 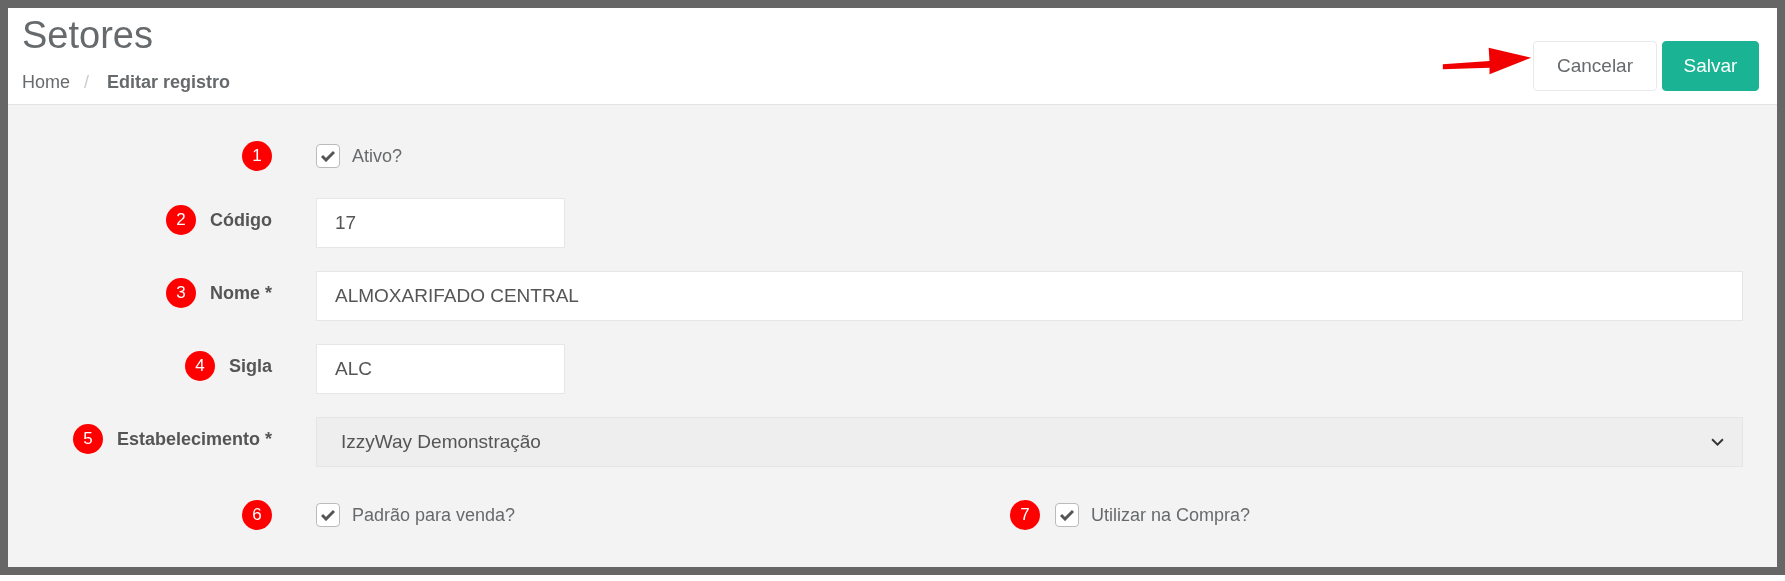 I want to click on field-label: Sigla, so click(x=250, y=366).